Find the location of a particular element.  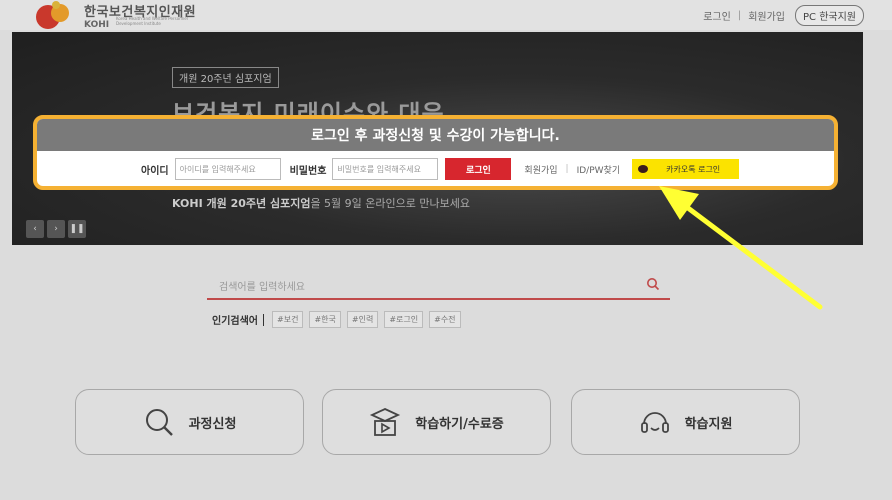

banner-description: KOHI 개원 20주년 심포지엄을 5월 9일 온라인으로 만나보세요 is located at coordinates (321, 203).